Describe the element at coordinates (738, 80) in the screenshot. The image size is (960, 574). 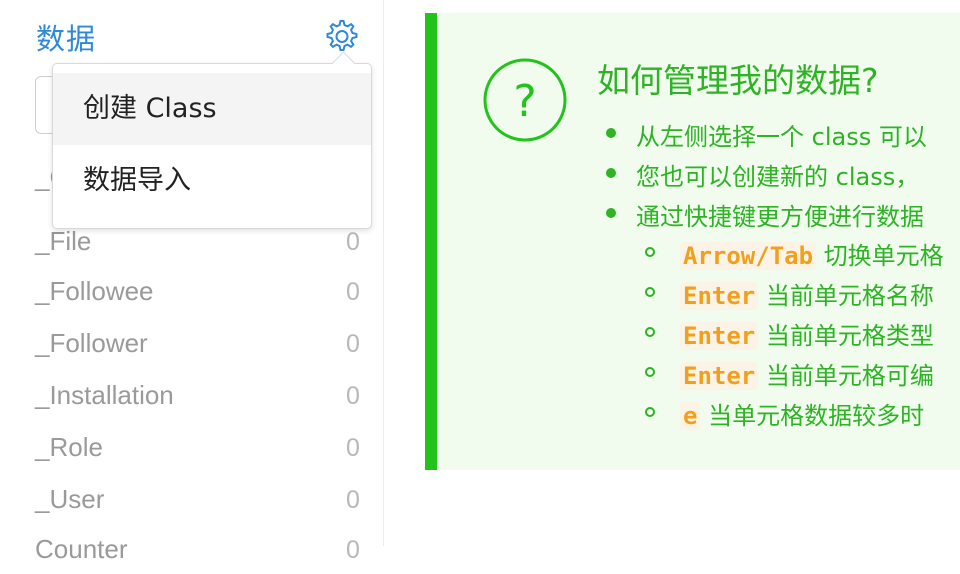
I see `help-title: 如何管理我的数据?` at that location.